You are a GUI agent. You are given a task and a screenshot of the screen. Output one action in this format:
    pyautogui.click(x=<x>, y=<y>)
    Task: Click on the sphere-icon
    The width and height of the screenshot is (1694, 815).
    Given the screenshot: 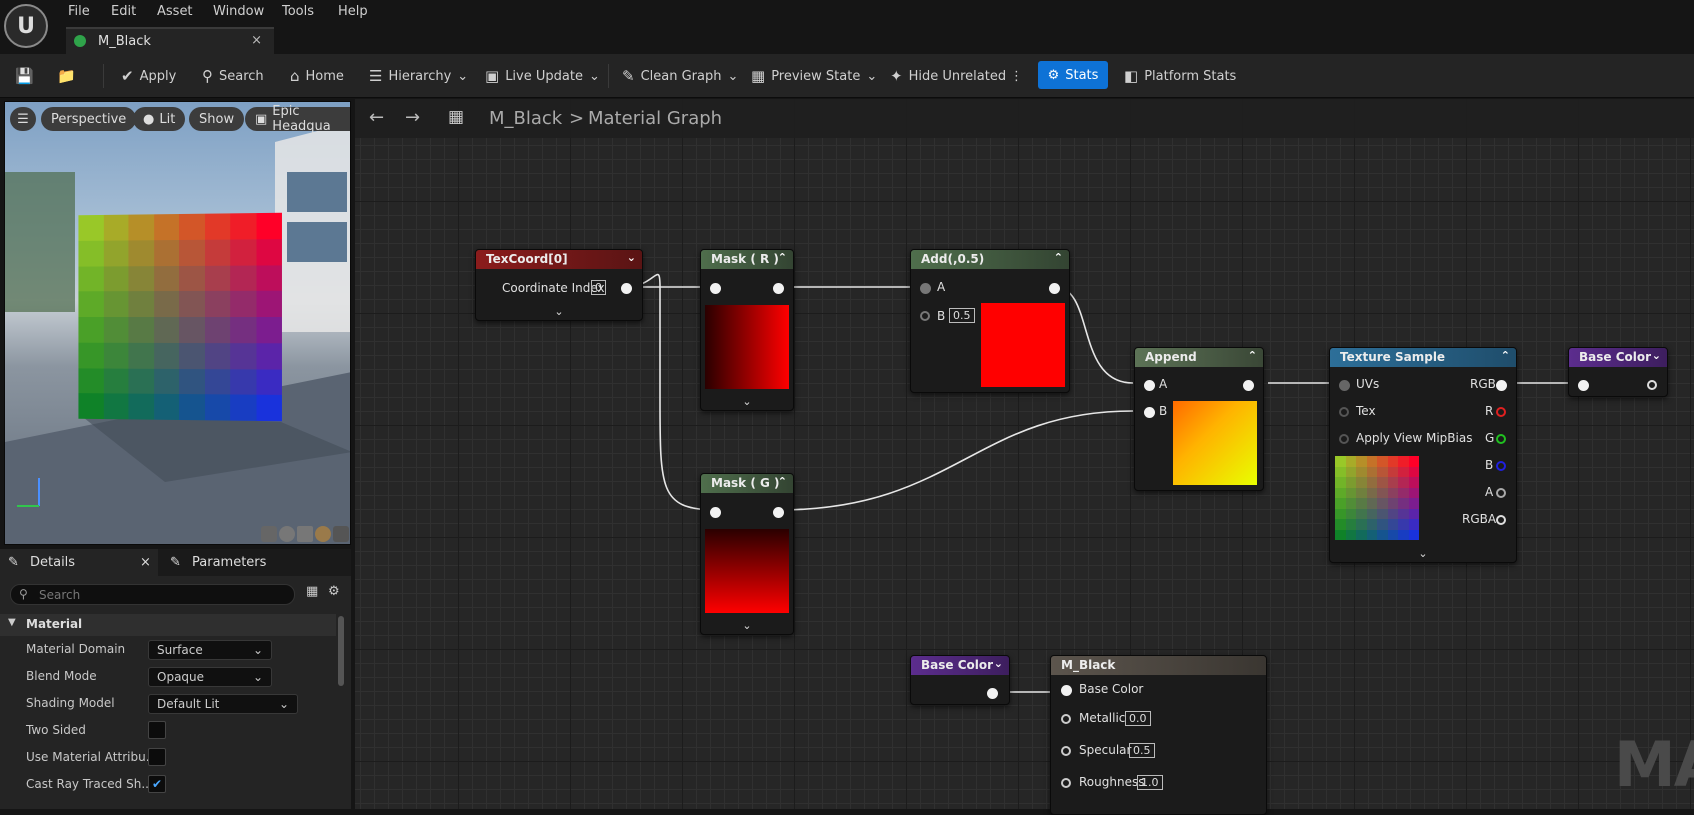 What is the action you would take?
    pyautogui.click(x=287, y=534)
    